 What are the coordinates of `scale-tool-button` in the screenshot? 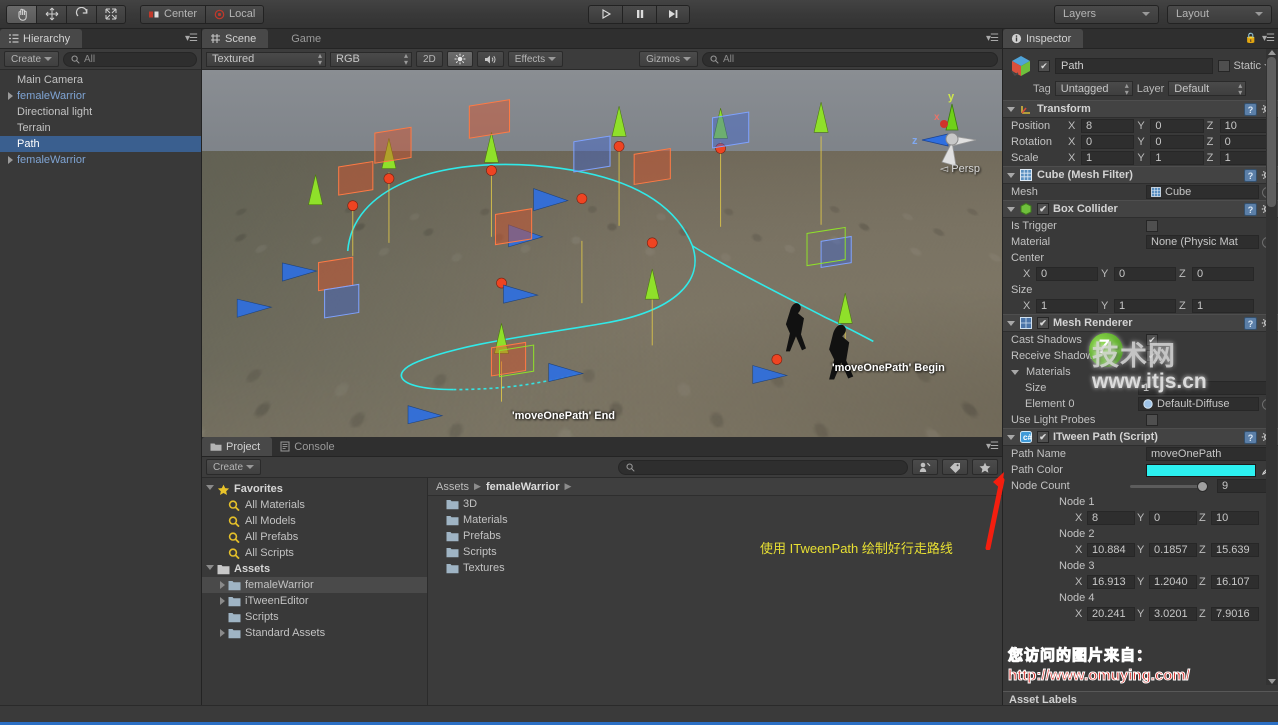 It's located at (111, 14).